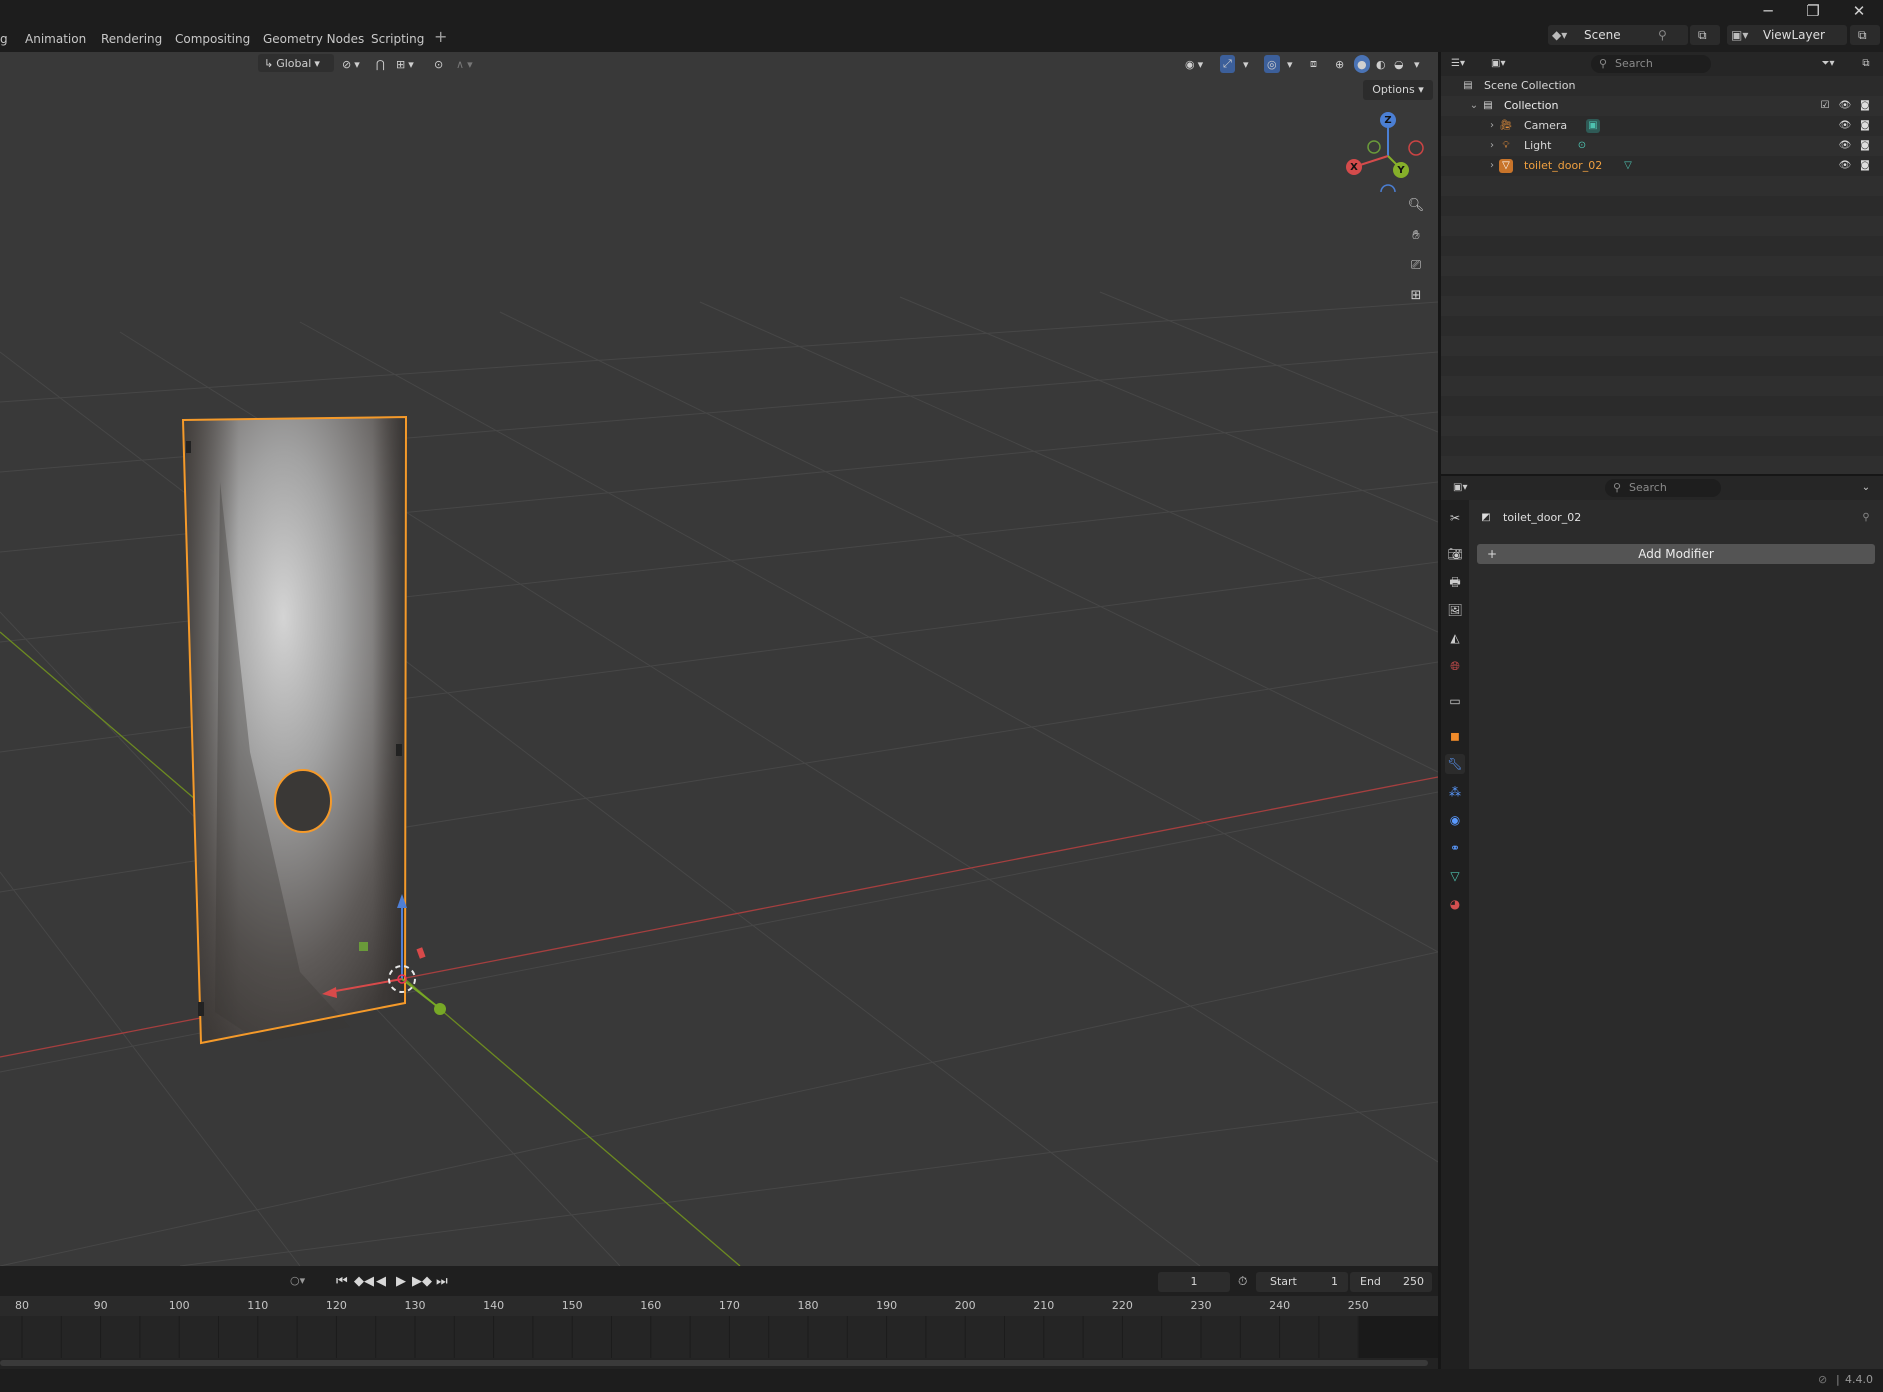 This screenshot has width=1883, height=1392. Describe the element at coordinates (1813, 11) in the screenshot. I see `maximize-button: ❐` at that location.